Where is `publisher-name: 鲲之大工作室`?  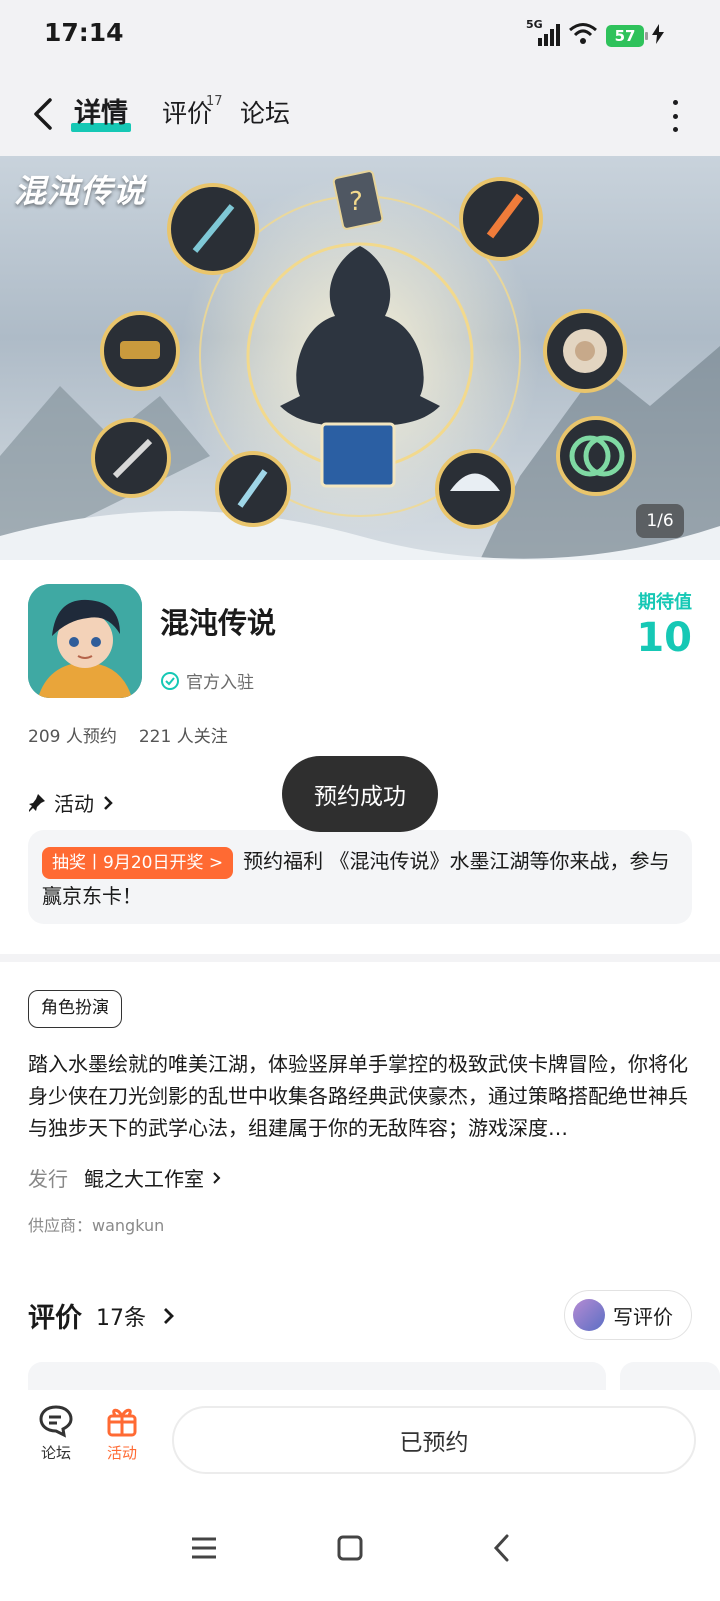 publisher-name: 鲲之大工作室 is located at coordinates (144, 1179).